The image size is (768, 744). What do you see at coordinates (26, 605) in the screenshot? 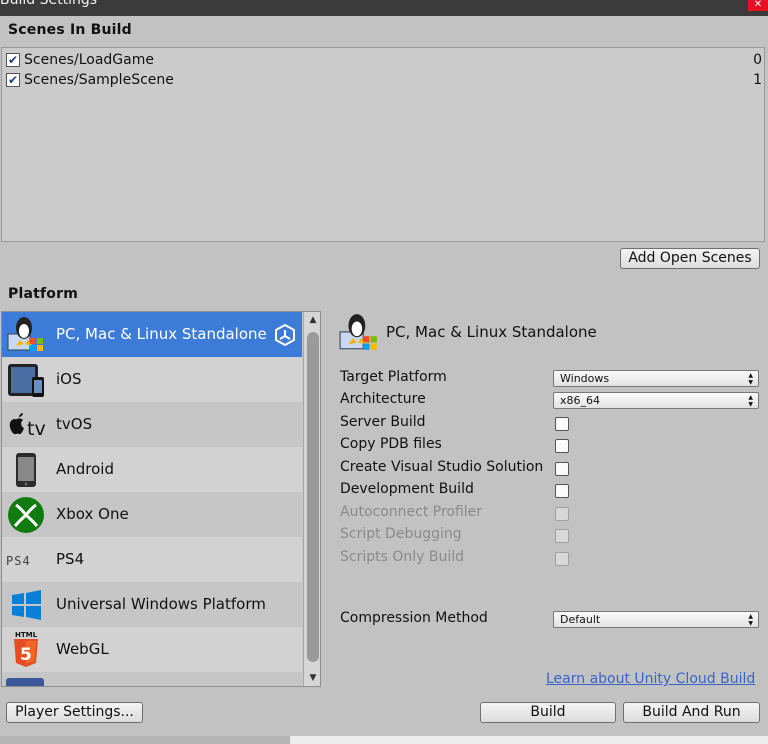
I see `windows-icon` at bounding box center [26, 605].